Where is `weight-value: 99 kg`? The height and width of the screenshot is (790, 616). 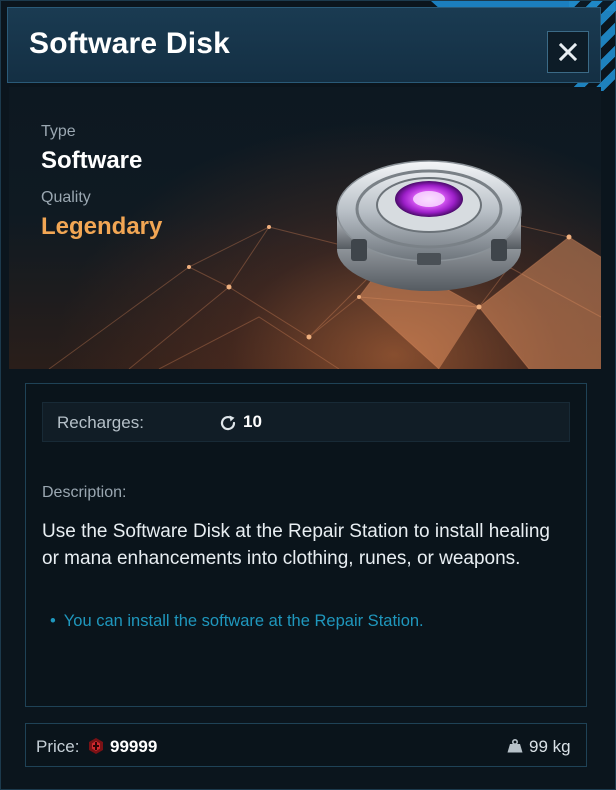 weight-value: 99 kg is located at coordinates (550, 746).